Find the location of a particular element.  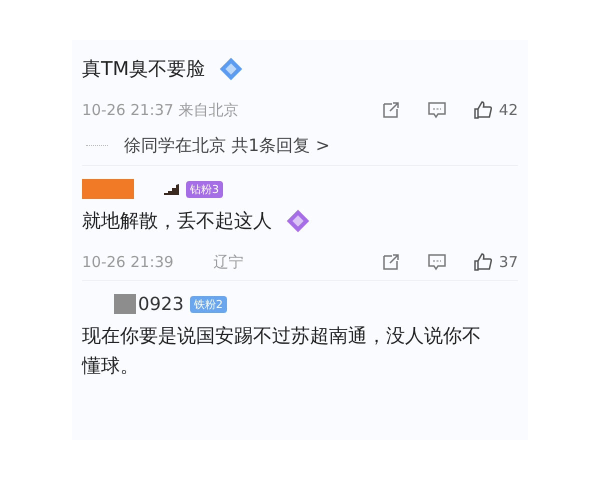

like-count: 37 is located at coordinates (508, 262).